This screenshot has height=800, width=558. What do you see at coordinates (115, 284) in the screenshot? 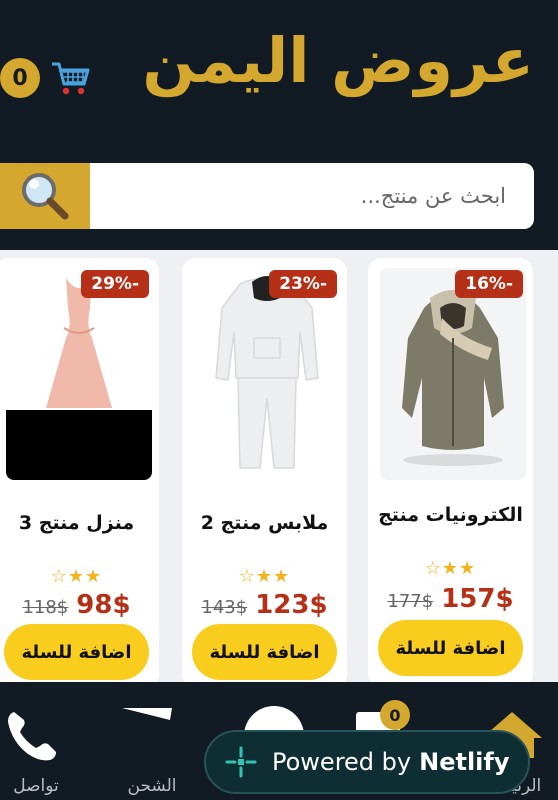
I see `discount-badge: 29%-` at bounding box center [115, 284].